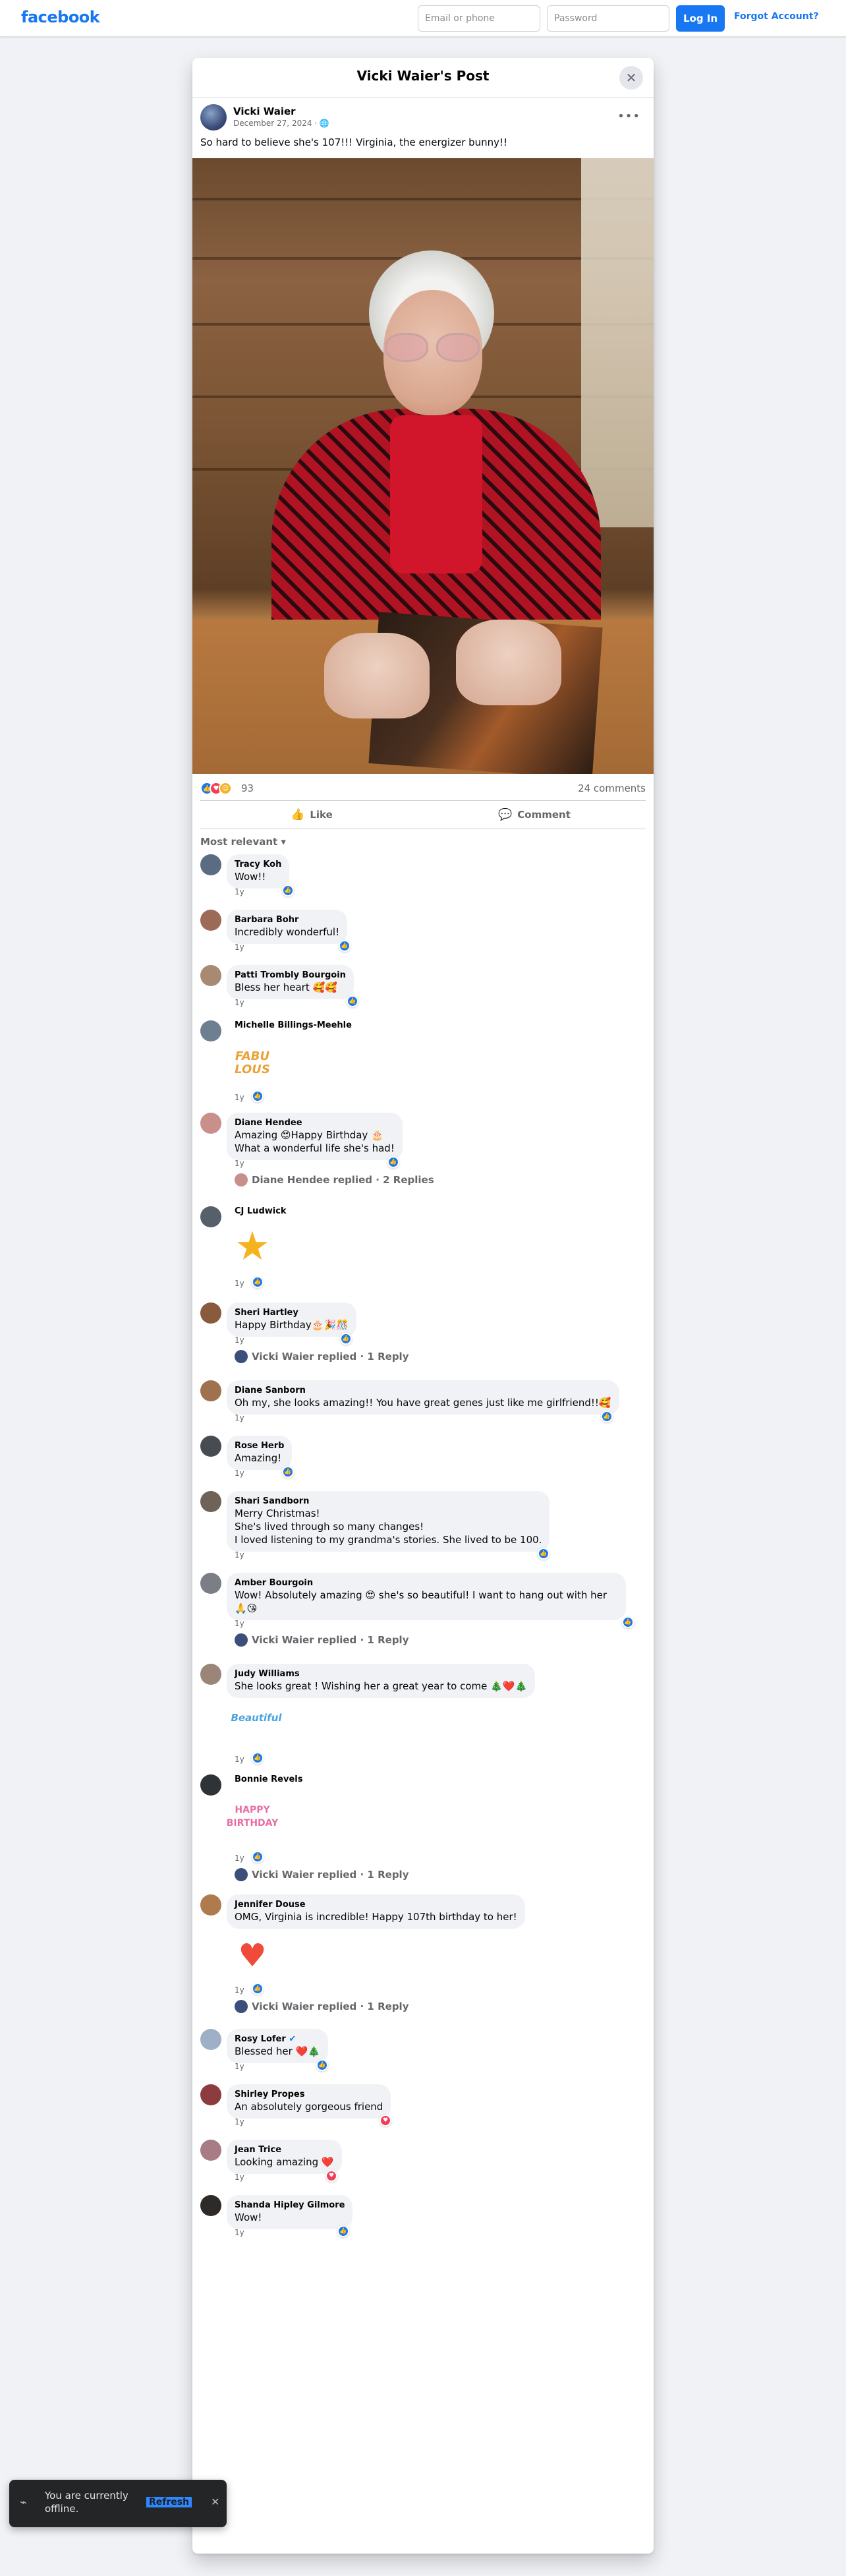 This screenshot has height=2576, width=846. What do you see at coordinates (612, 788) in the screenshot?
I see `comment-count: 24 comments` at bounding box center [612, 788].